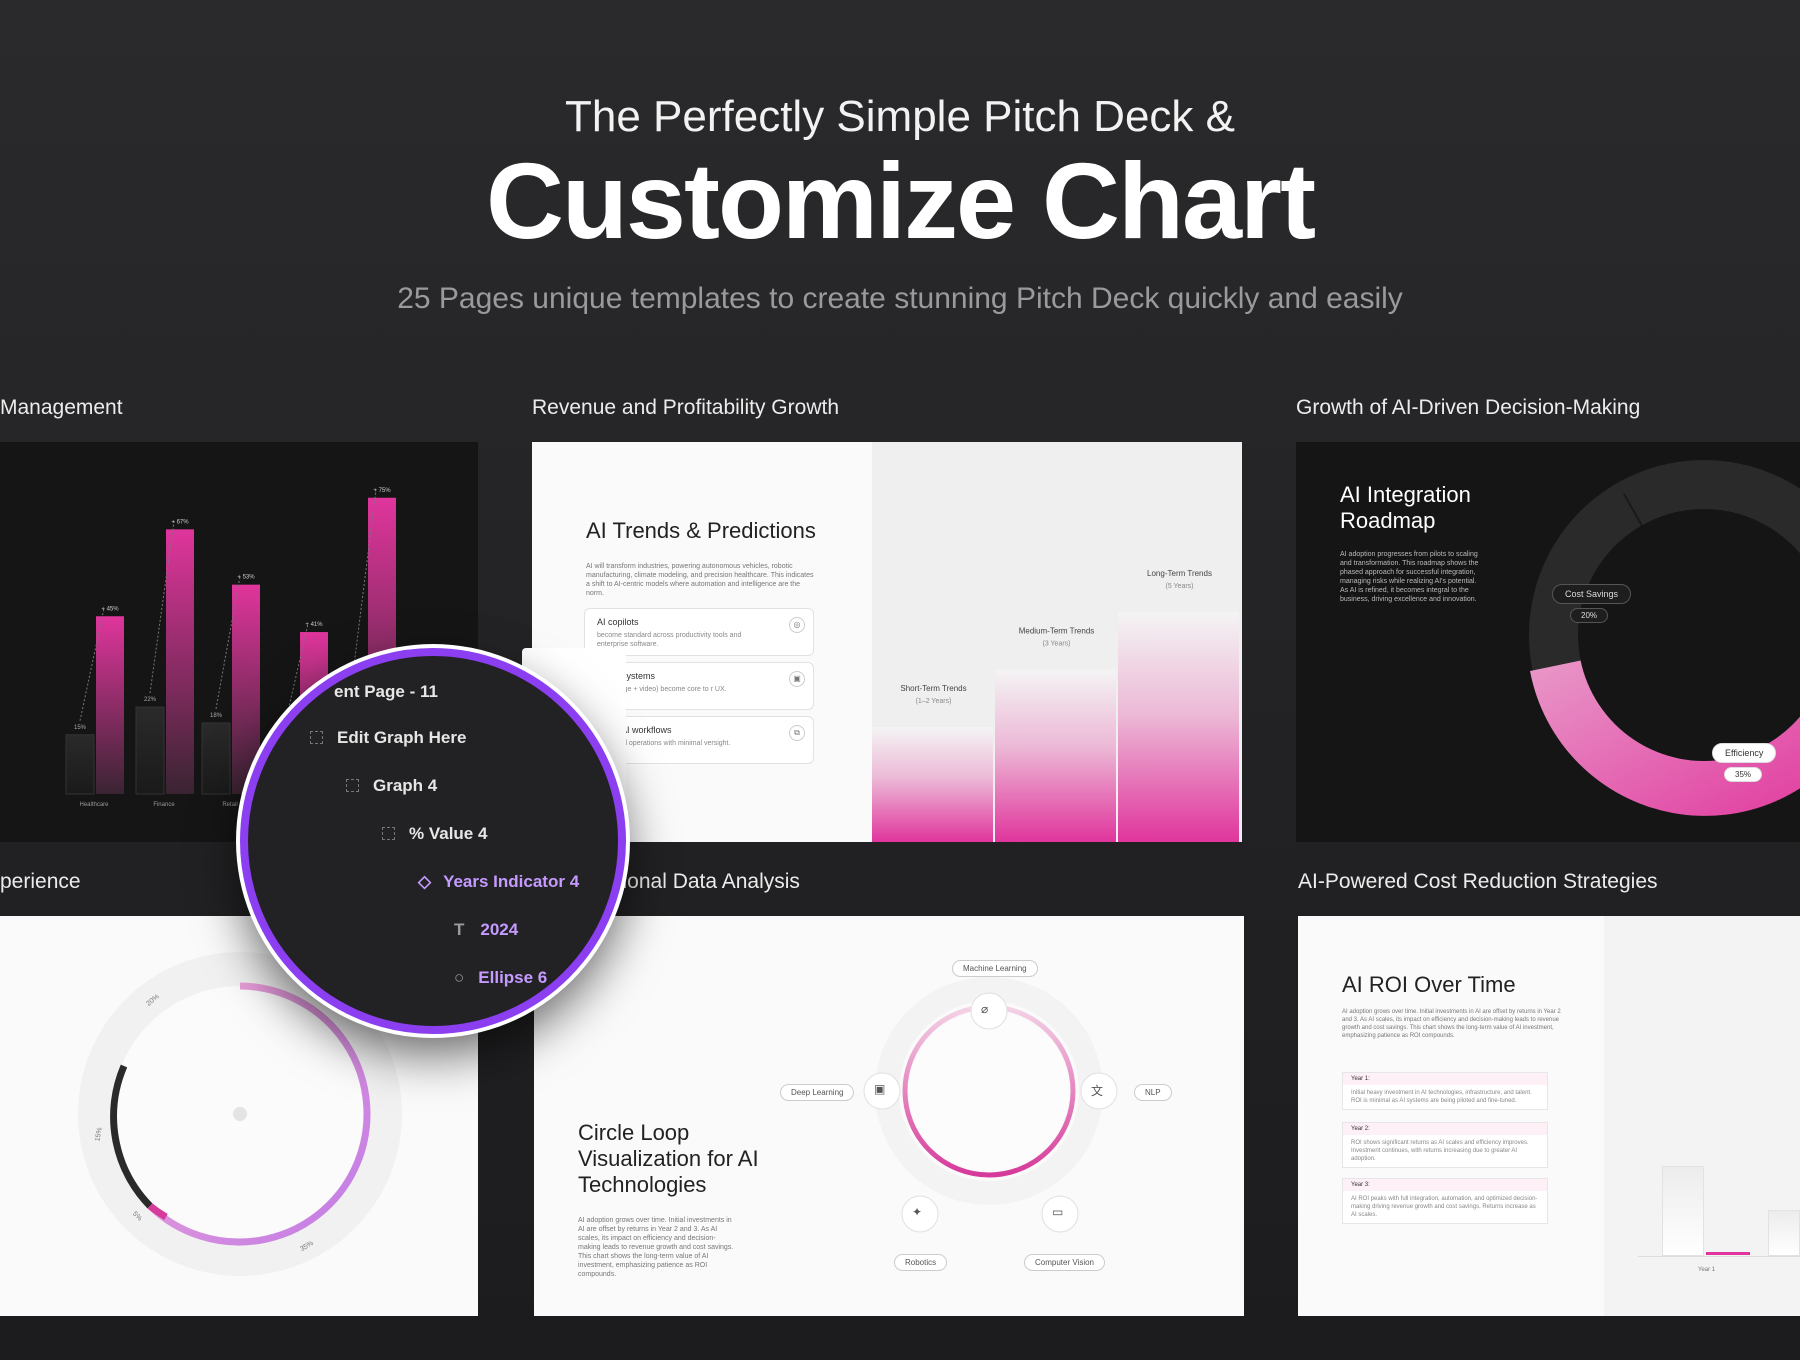  I want to click on layer-item-edit-graph: Edit Graph Here, so click(388, 738).